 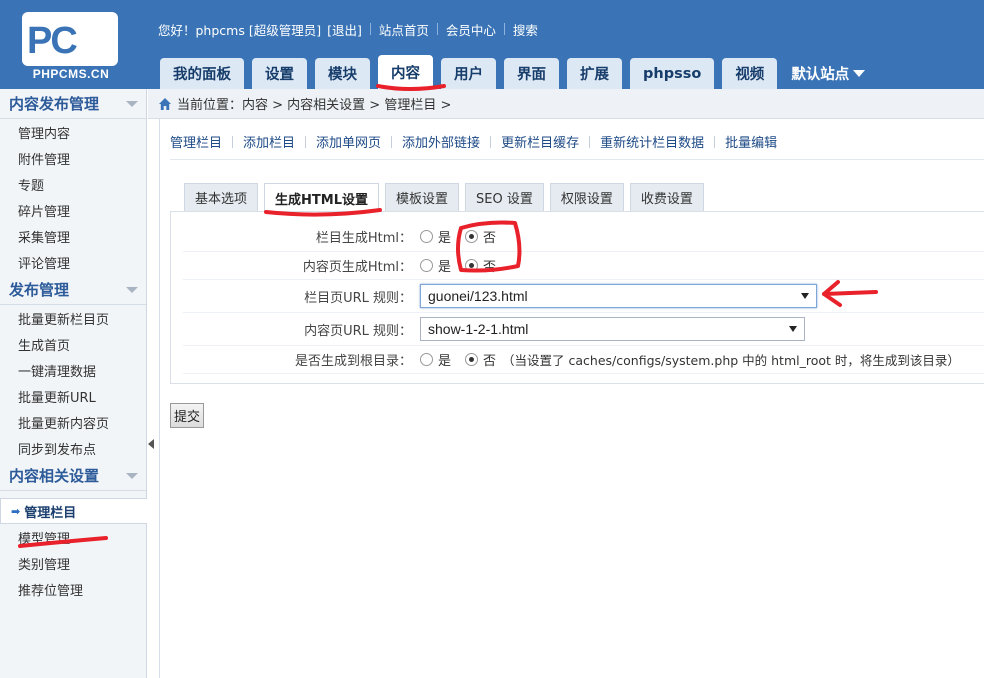 What do you see at coordinates (435, 359) in the screenshot?
I see `radio-root-yes: 是` at bounding box center [435, 359].